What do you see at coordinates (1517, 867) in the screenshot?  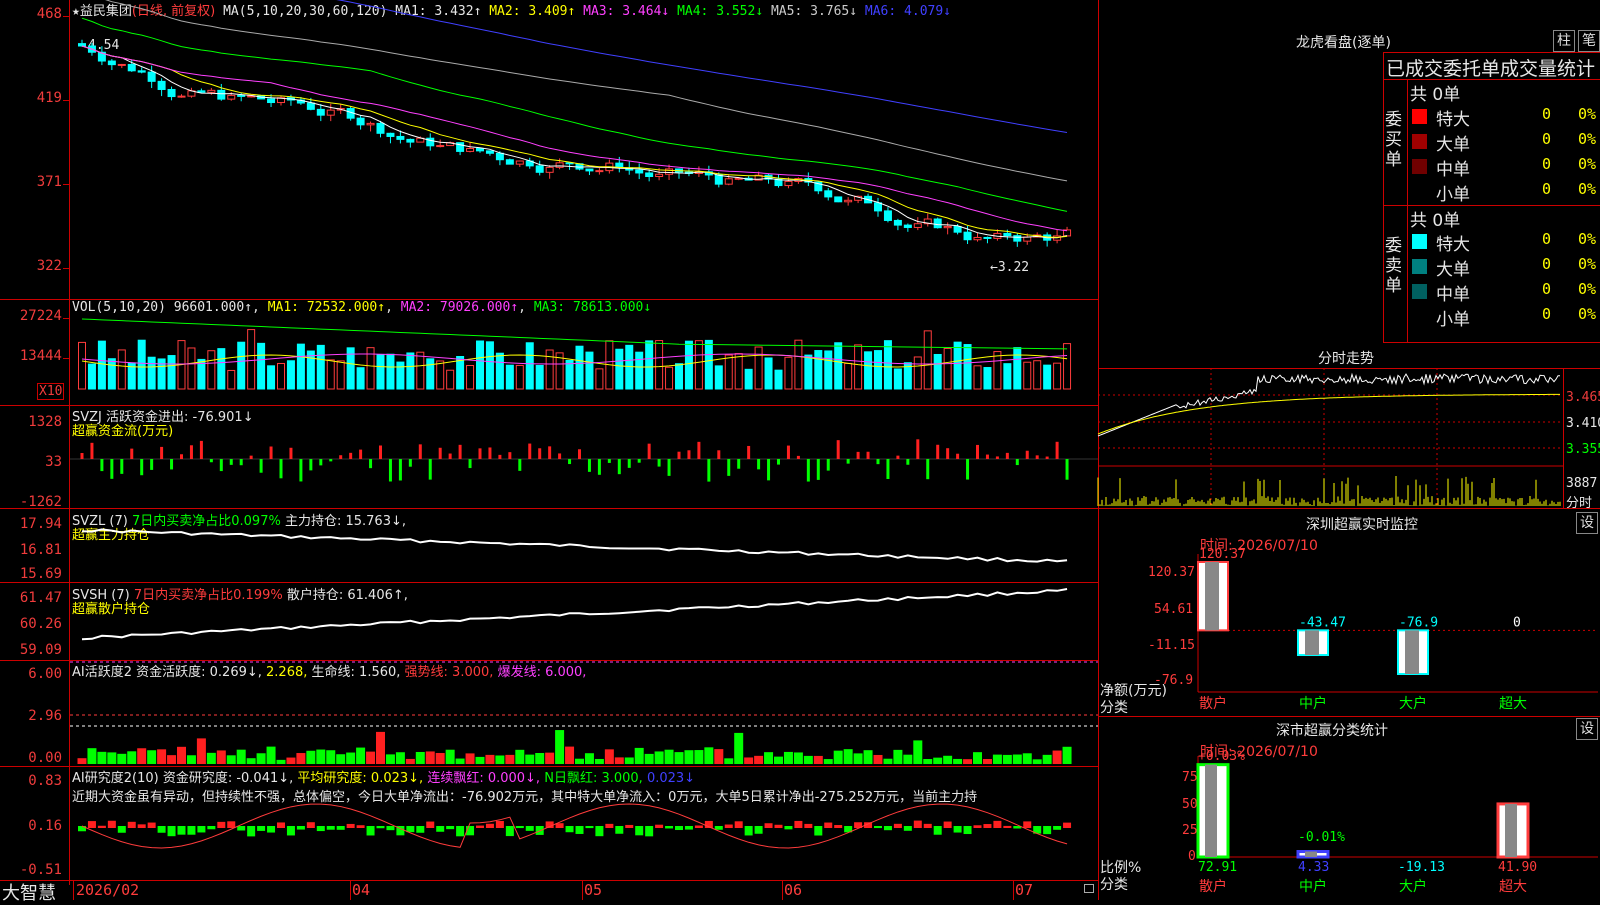 I see `bar-value-label: 41.90` at bounding box center [1517, 867].